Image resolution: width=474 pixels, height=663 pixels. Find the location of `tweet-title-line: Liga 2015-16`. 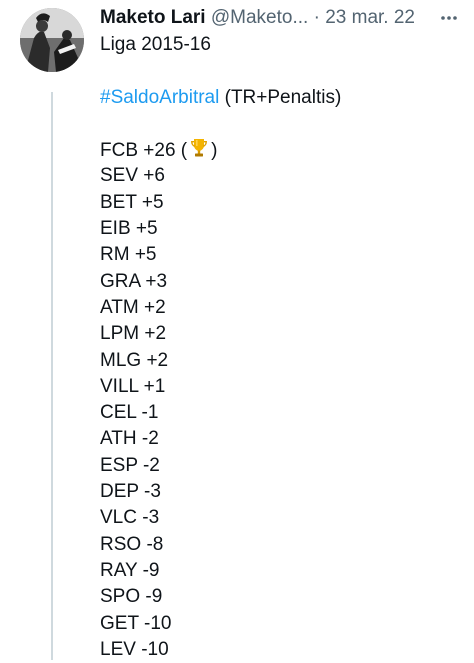

tweet-title-line: Liga 2015-16 is located at coordinates (155, 44).